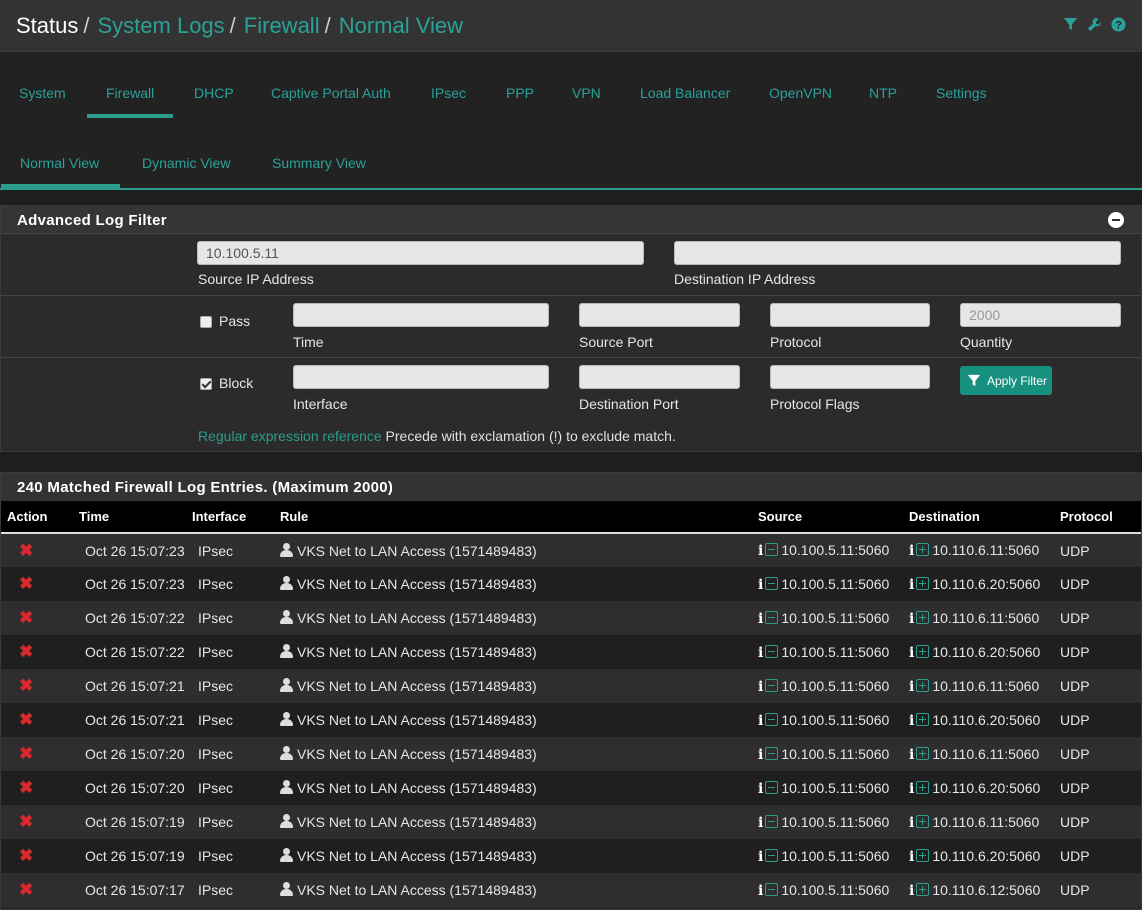 The image size is (1142, 910). Describe the element at coordinates (421, 377) in the screenshot. I see `interface-input` at that location.